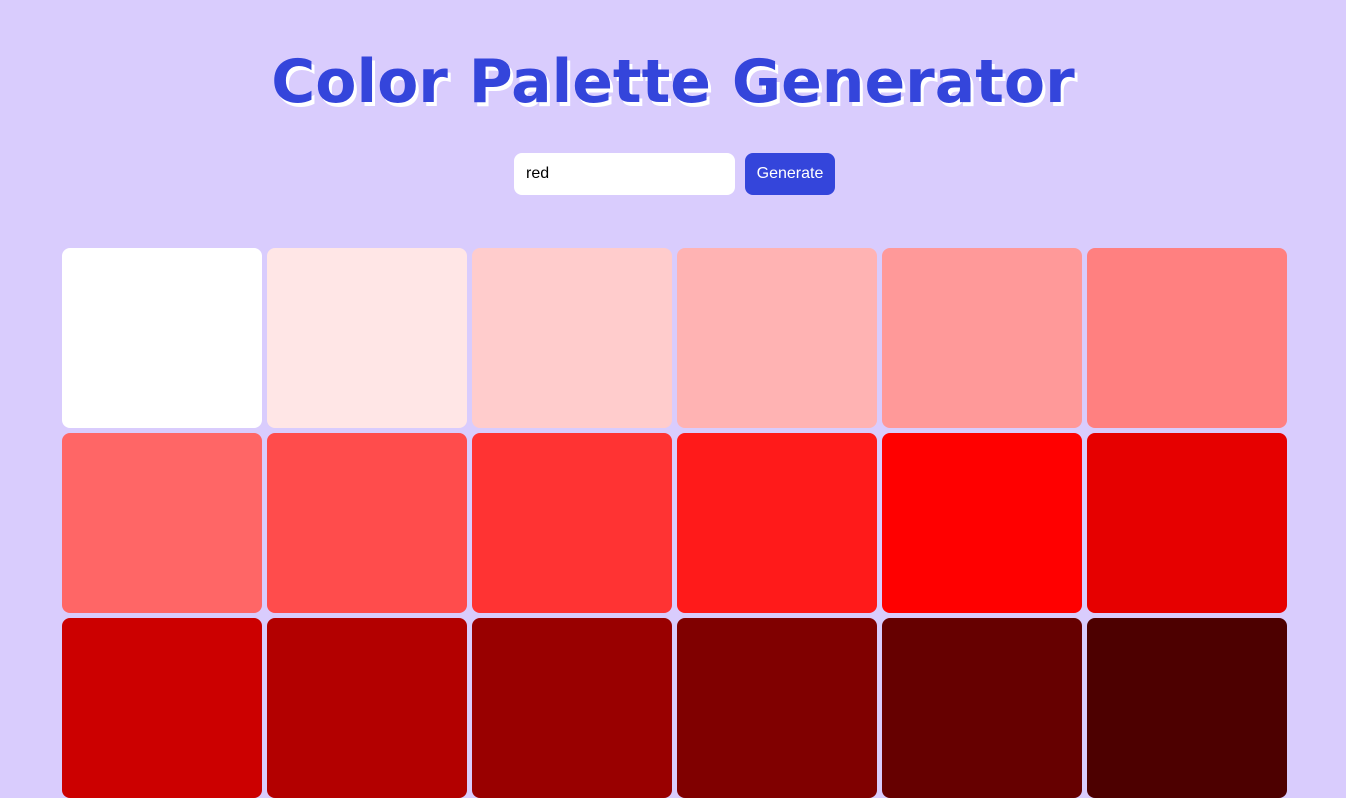  I want to click on color-input, so click(624, 174).